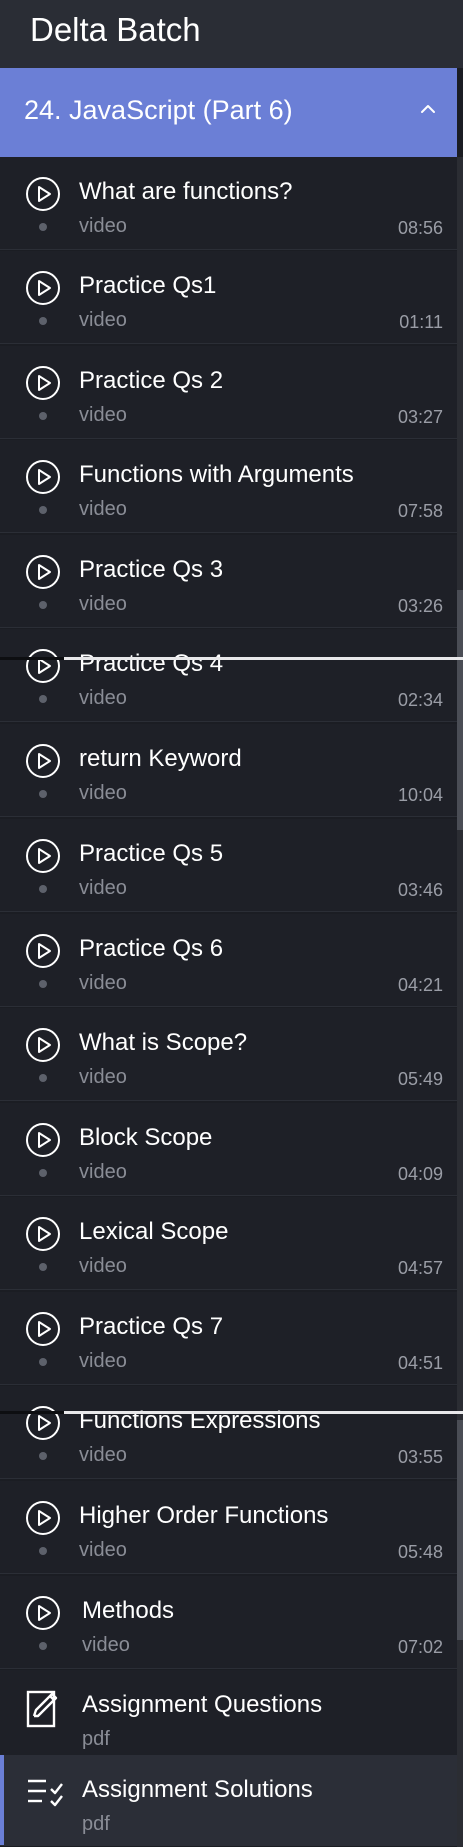  What do you see at coordinates (160, 758) in the screenshot?
I see `lesson-title: return Keyword` at bounding box center [160, 758].